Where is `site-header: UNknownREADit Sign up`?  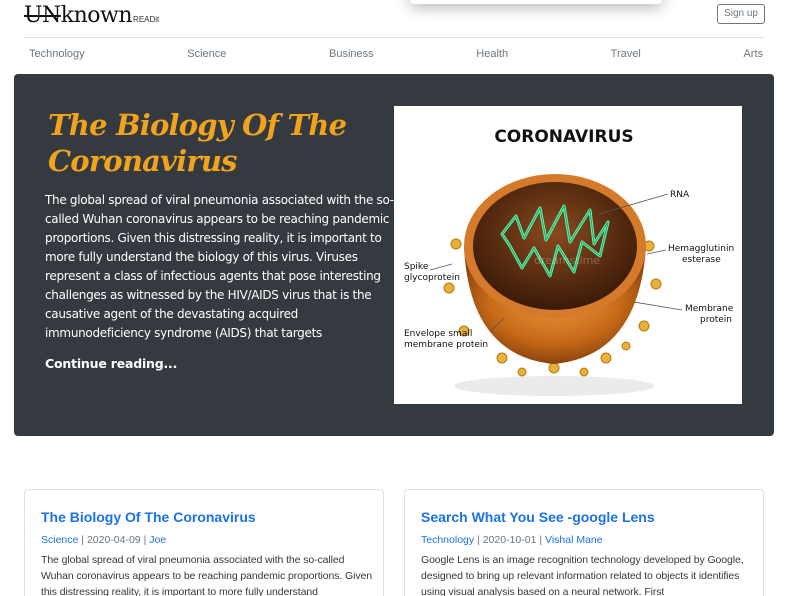
site-header: UNknownREADit Sign up is located at coordinates (394, 19).